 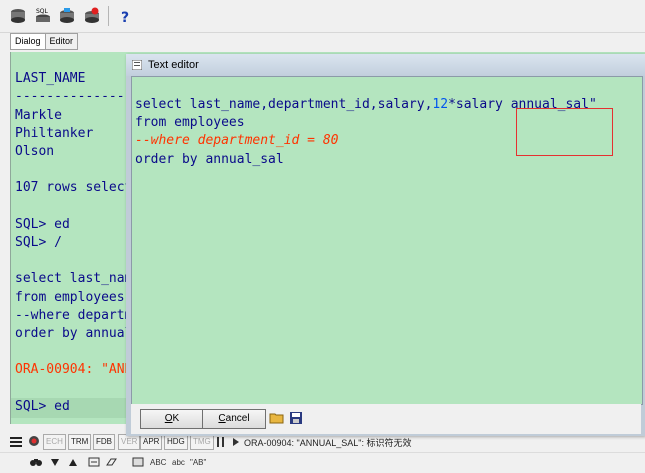 What do you see at coordinates (42, 11) in the screenshot?
I see `svg-text: SQL` at bounding box center [42, 11].